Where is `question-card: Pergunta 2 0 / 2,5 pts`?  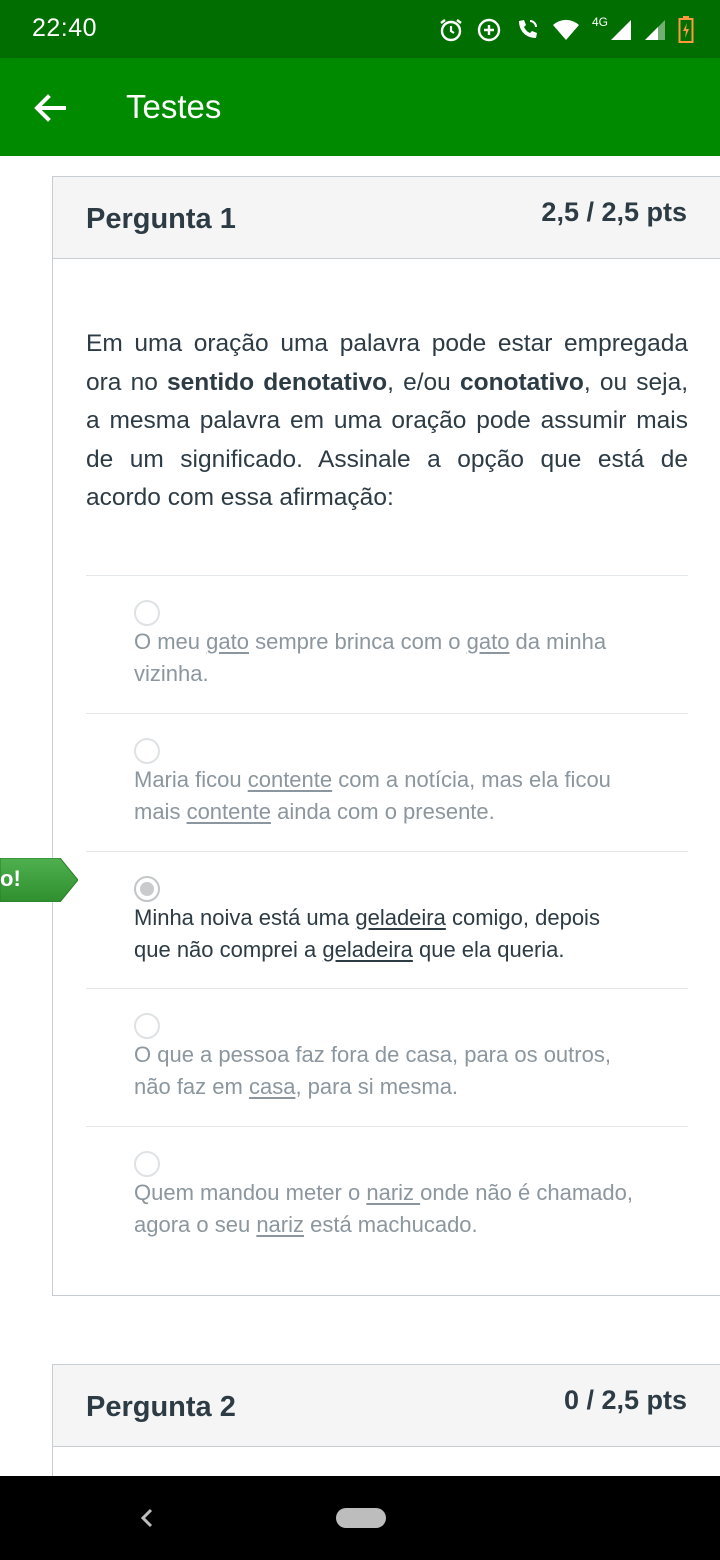
question-card: Pergunta 2 0 / 2,5 pts is located at coordinates (386, 1420).